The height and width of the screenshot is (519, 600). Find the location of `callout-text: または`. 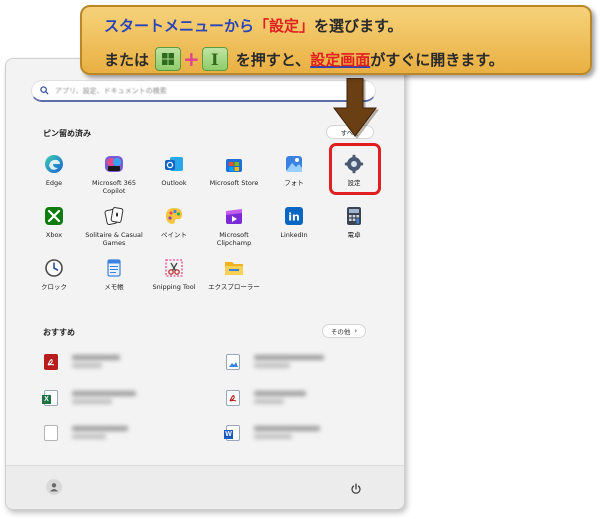

callout-text: または is located at coordinates (127, 59).